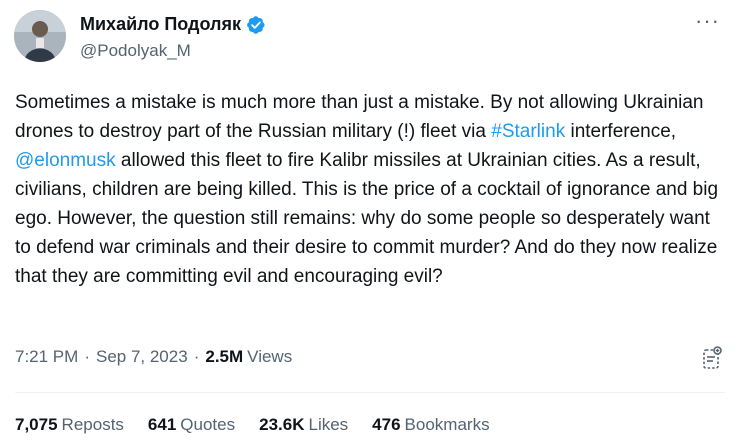 Image resolution: width=740 pixels, height=446 pixels. What do you see at coordinates (162, 424) in the screenshot?
I see `quotes-count: 641` at bounding box center [162, 424].